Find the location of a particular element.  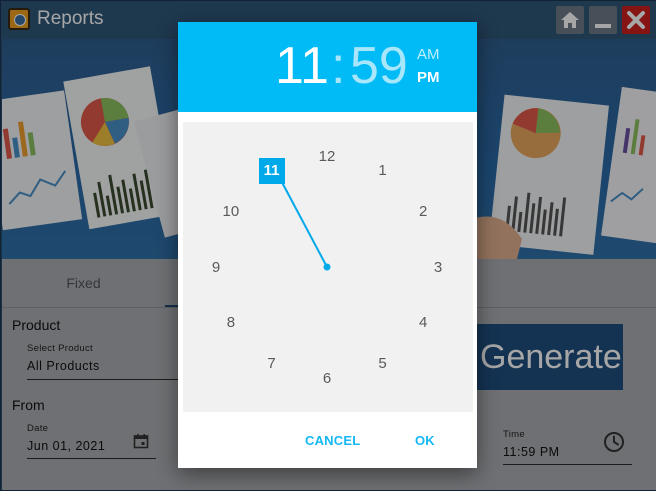

am-toggle: AM is located at coordinates (428, 54).